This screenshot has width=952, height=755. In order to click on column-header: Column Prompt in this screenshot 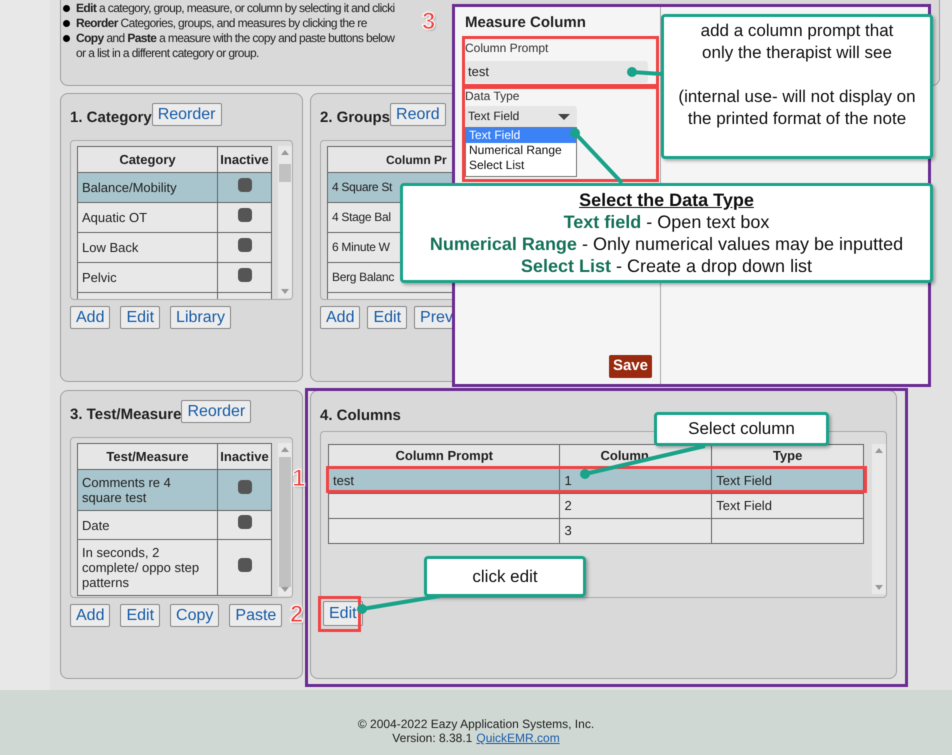, I will do `click(444, 455)`.